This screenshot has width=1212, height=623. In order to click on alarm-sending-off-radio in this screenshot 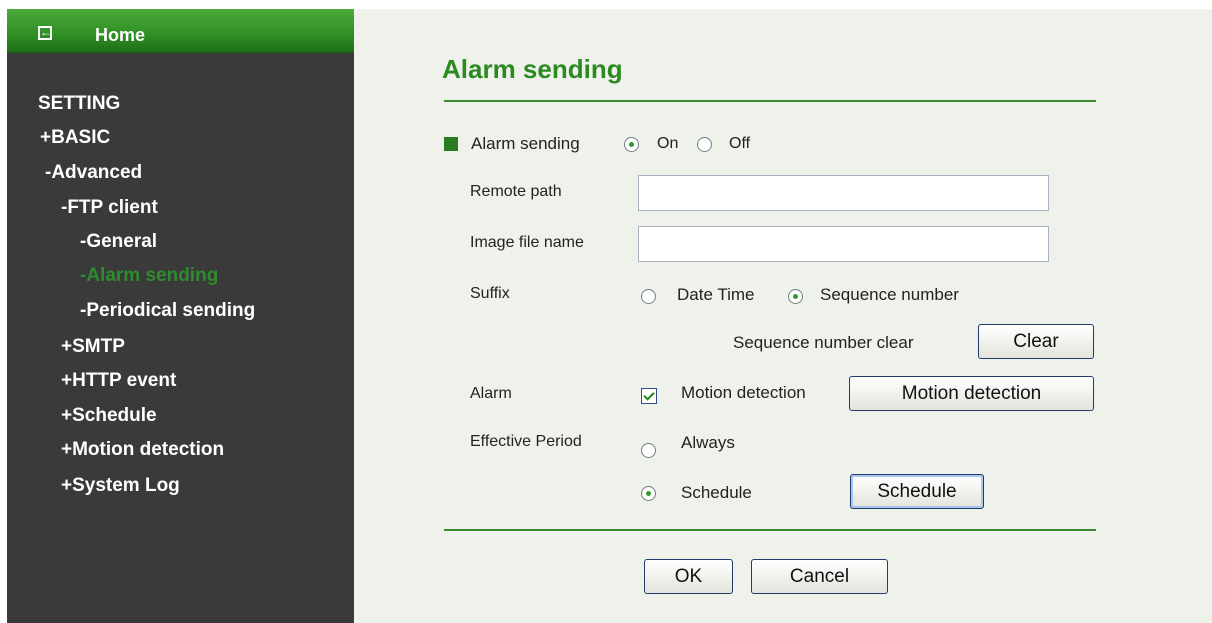, I will do `click(704, 144)`.